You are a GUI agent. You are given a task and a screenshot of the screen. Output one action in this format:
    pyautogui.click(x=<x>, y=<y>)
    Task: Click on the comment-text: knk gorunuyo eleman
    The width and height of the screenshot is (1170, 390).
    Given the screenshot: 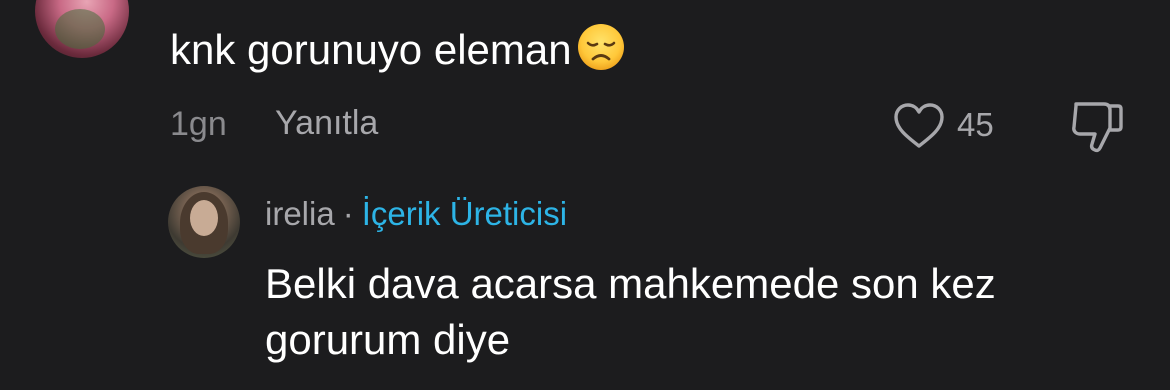 What is the action you would take?
    pyautogui.click(x=371, y=49)
    